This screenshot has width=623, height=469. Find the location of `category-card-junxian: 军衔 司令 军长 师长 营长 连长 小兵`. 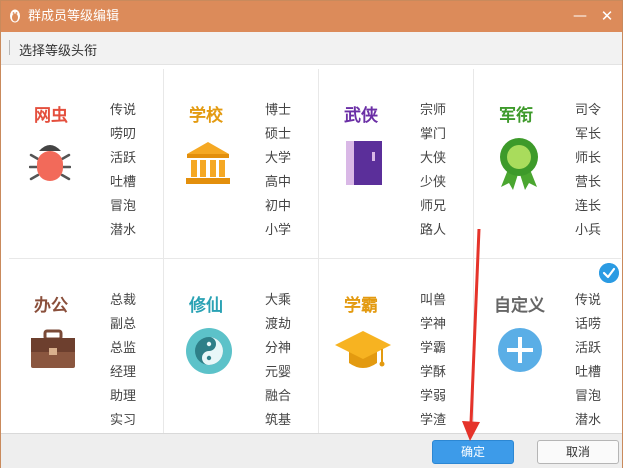

category-card-junxian: 军衔 司令 军长 师长 营长 连长 小兵 is located at coordinates (543, 160).